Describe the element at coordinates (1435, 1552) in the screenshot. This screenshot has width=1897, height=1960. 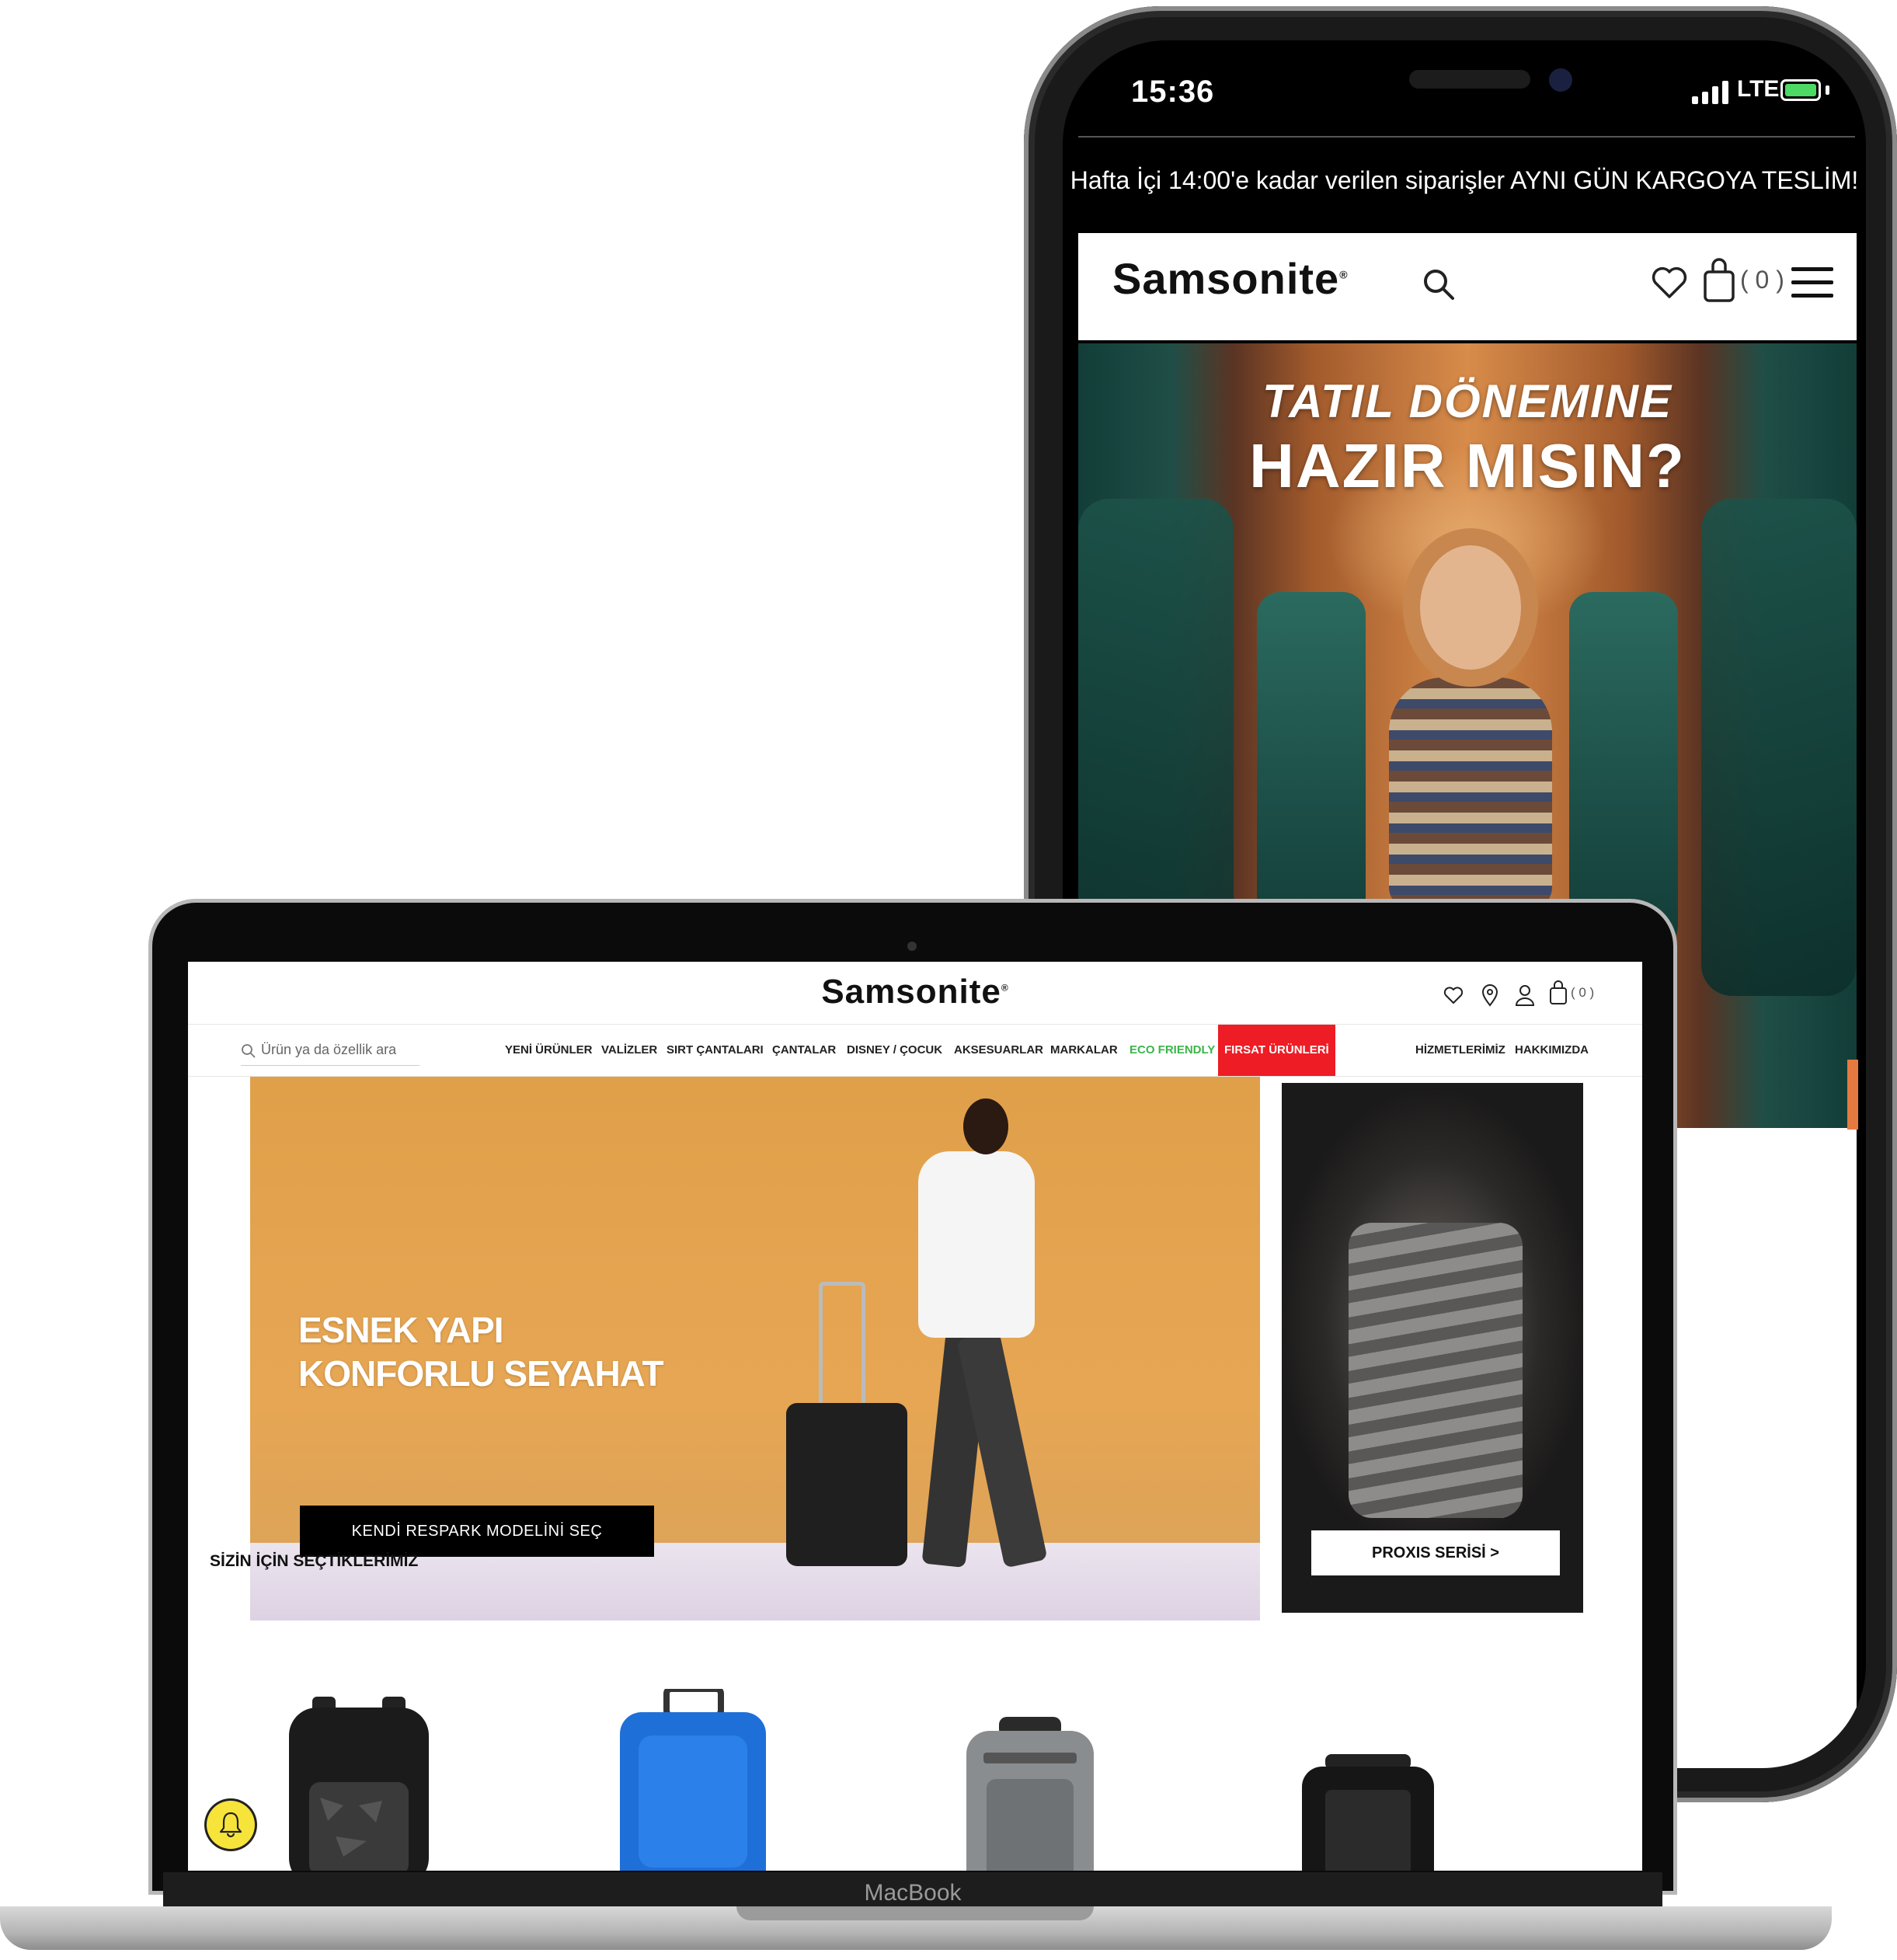
I see `proxis-series-button: PROXIS SERİSİ >` at that location.